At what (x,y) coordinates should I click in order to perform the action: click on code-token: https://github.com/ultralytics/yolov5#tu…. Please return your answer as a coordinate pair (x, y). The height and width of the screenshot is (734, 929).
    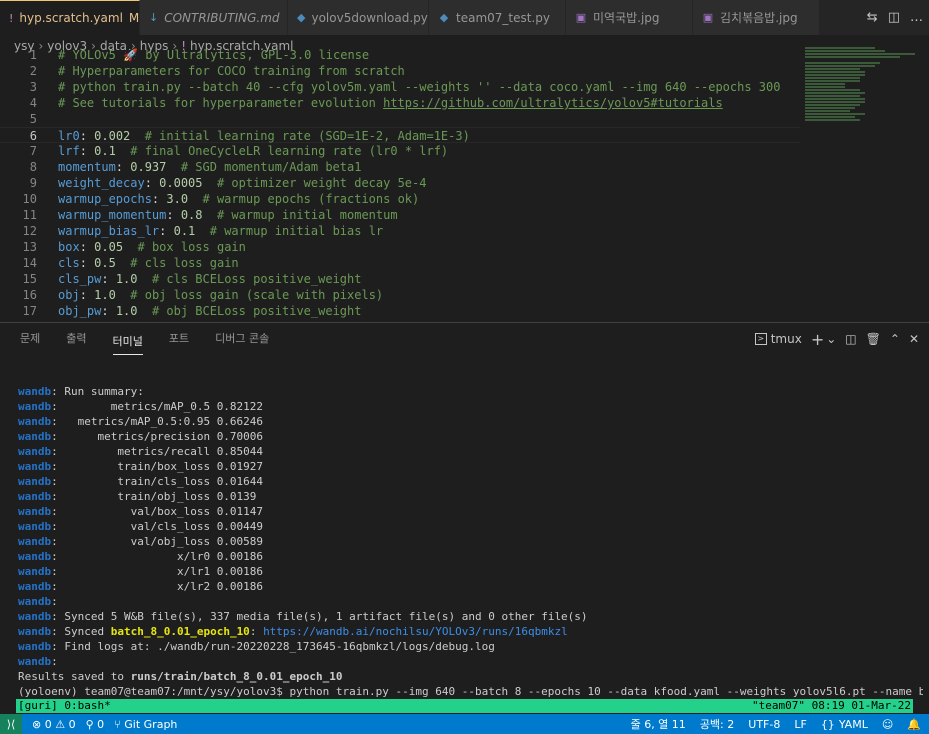
    Looking at the image, I should click on (553, 103).